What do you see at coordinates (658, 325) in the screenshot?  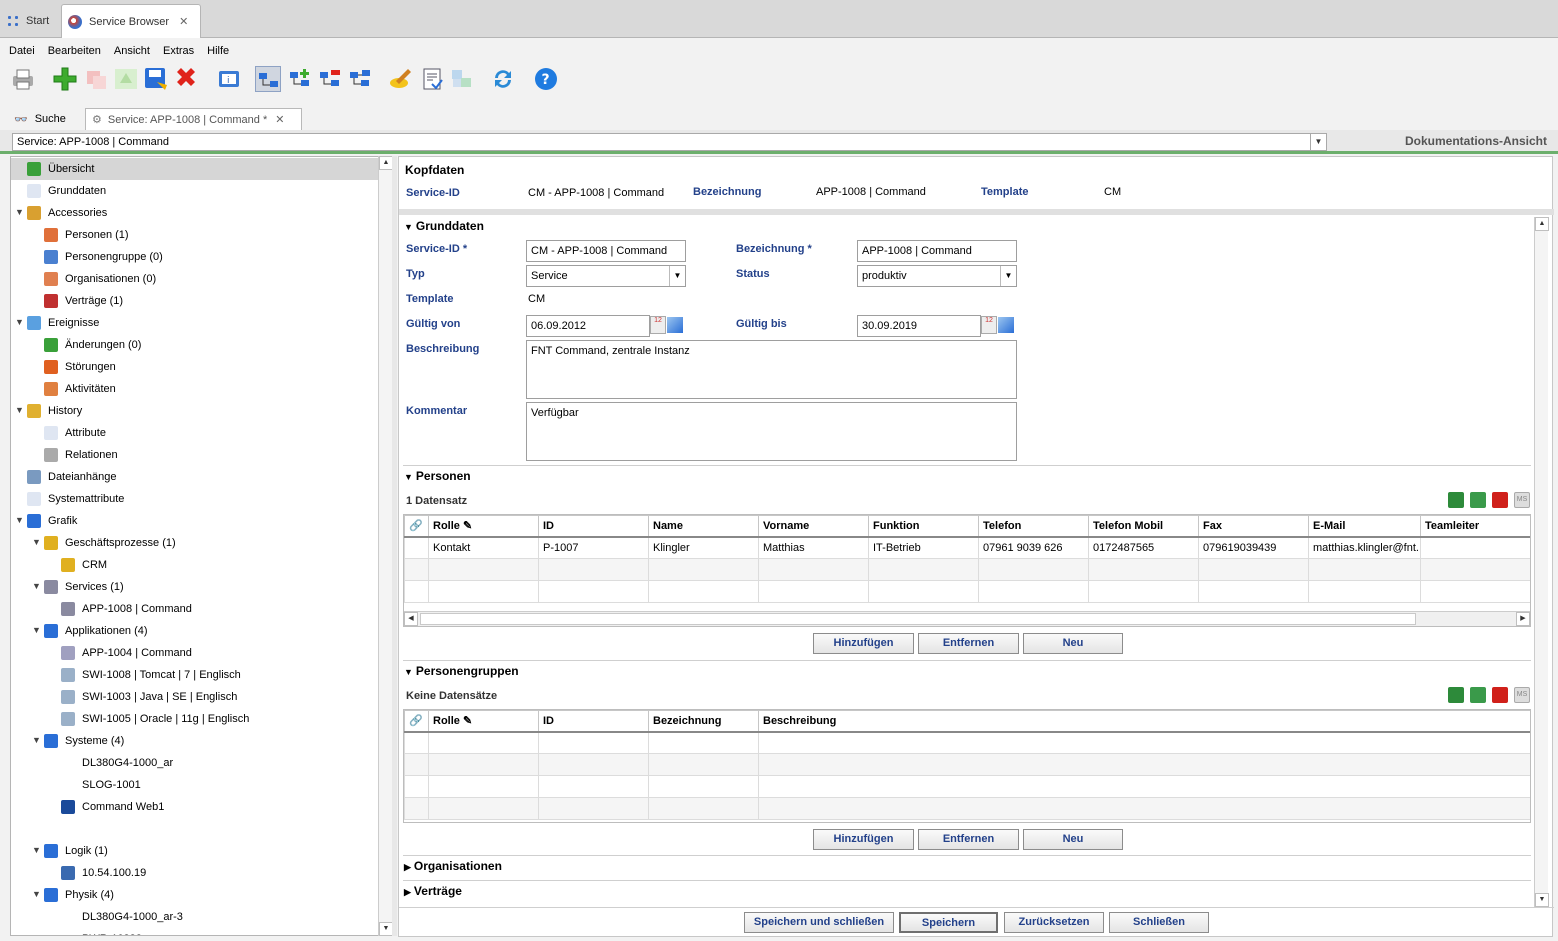 I see `calendar-icon: 12` at bounding box center [658, 325].